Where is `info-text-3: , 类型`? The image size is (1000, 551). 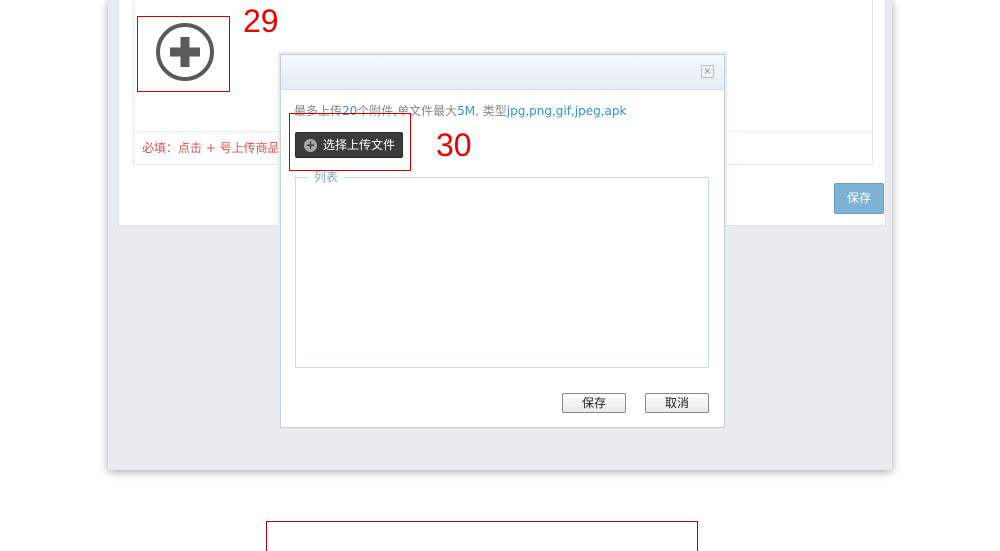 info-text-3: , 类型 is located at coordinates (491, 111).